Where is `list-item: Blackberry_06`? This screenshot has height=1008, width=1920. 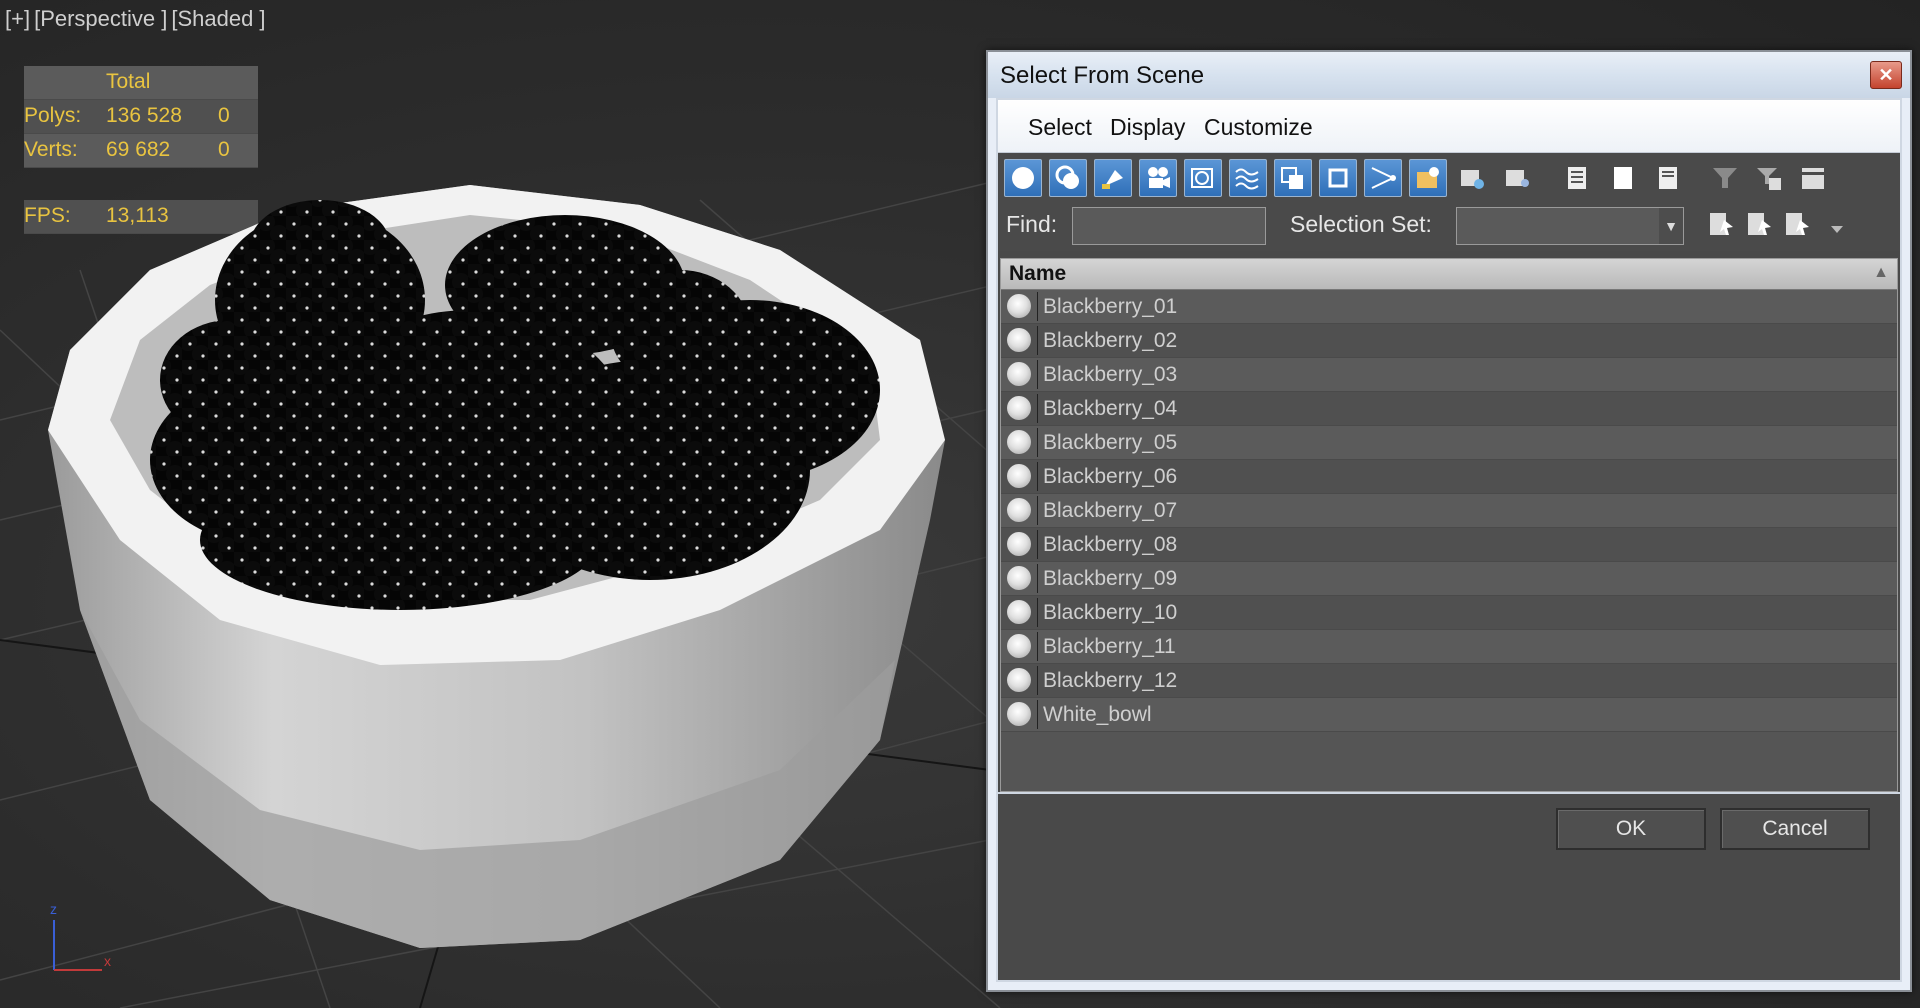
list-item: Blackberry_06 is located at coordinates (1449, 477).